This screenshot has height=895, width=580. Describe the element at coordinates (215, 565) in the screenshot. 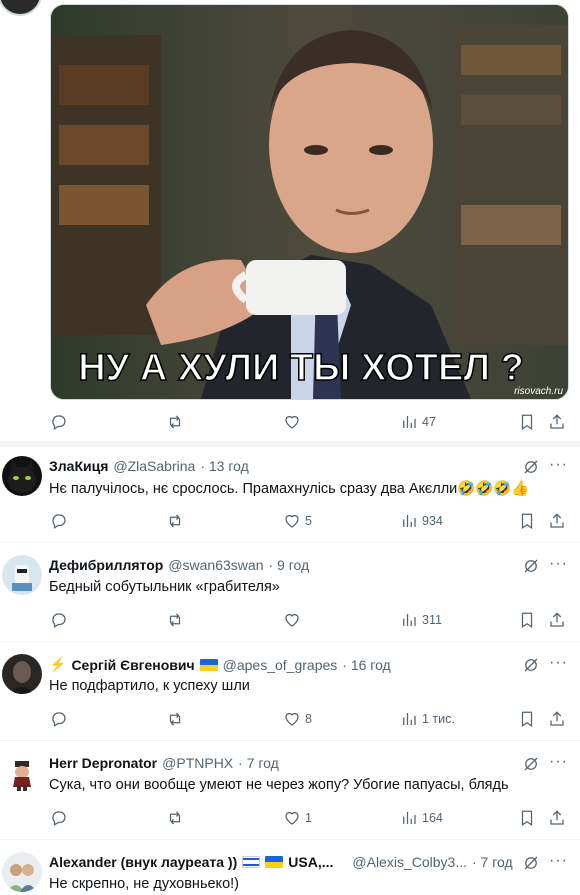

I see `user-handle: @swan63swan` at that location.